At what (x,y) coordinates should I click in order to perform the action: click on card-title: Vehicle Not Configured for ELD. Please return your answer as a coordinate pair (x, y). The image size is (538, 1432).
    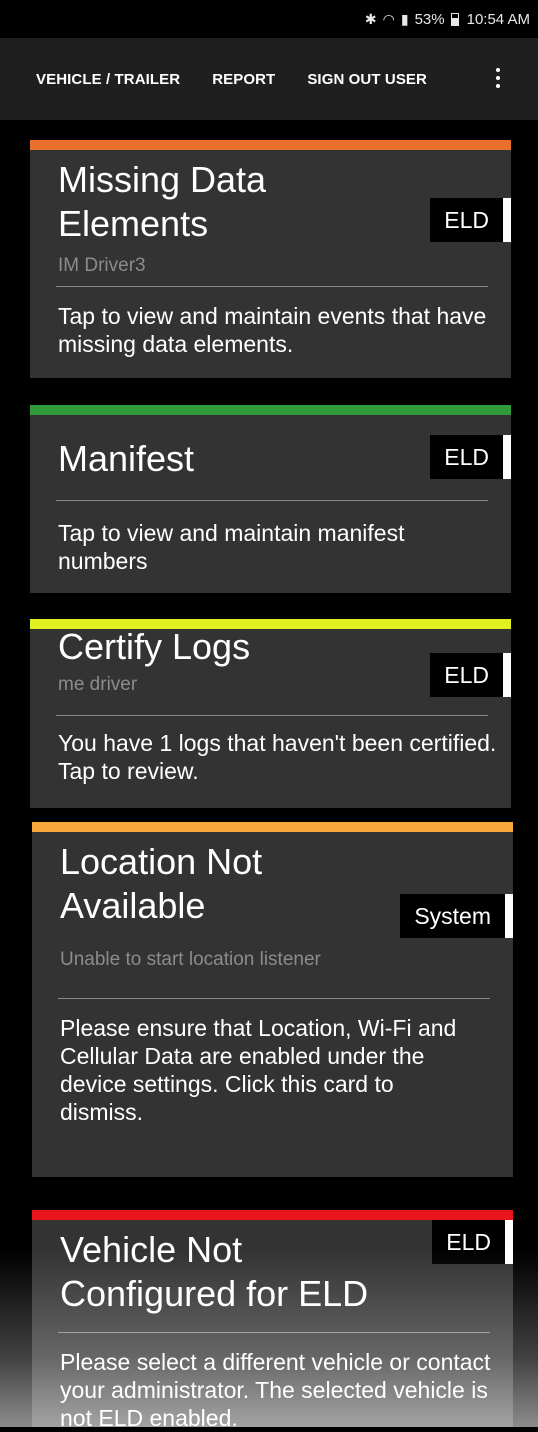
    Looking at the image, I should click on (214, 1271).